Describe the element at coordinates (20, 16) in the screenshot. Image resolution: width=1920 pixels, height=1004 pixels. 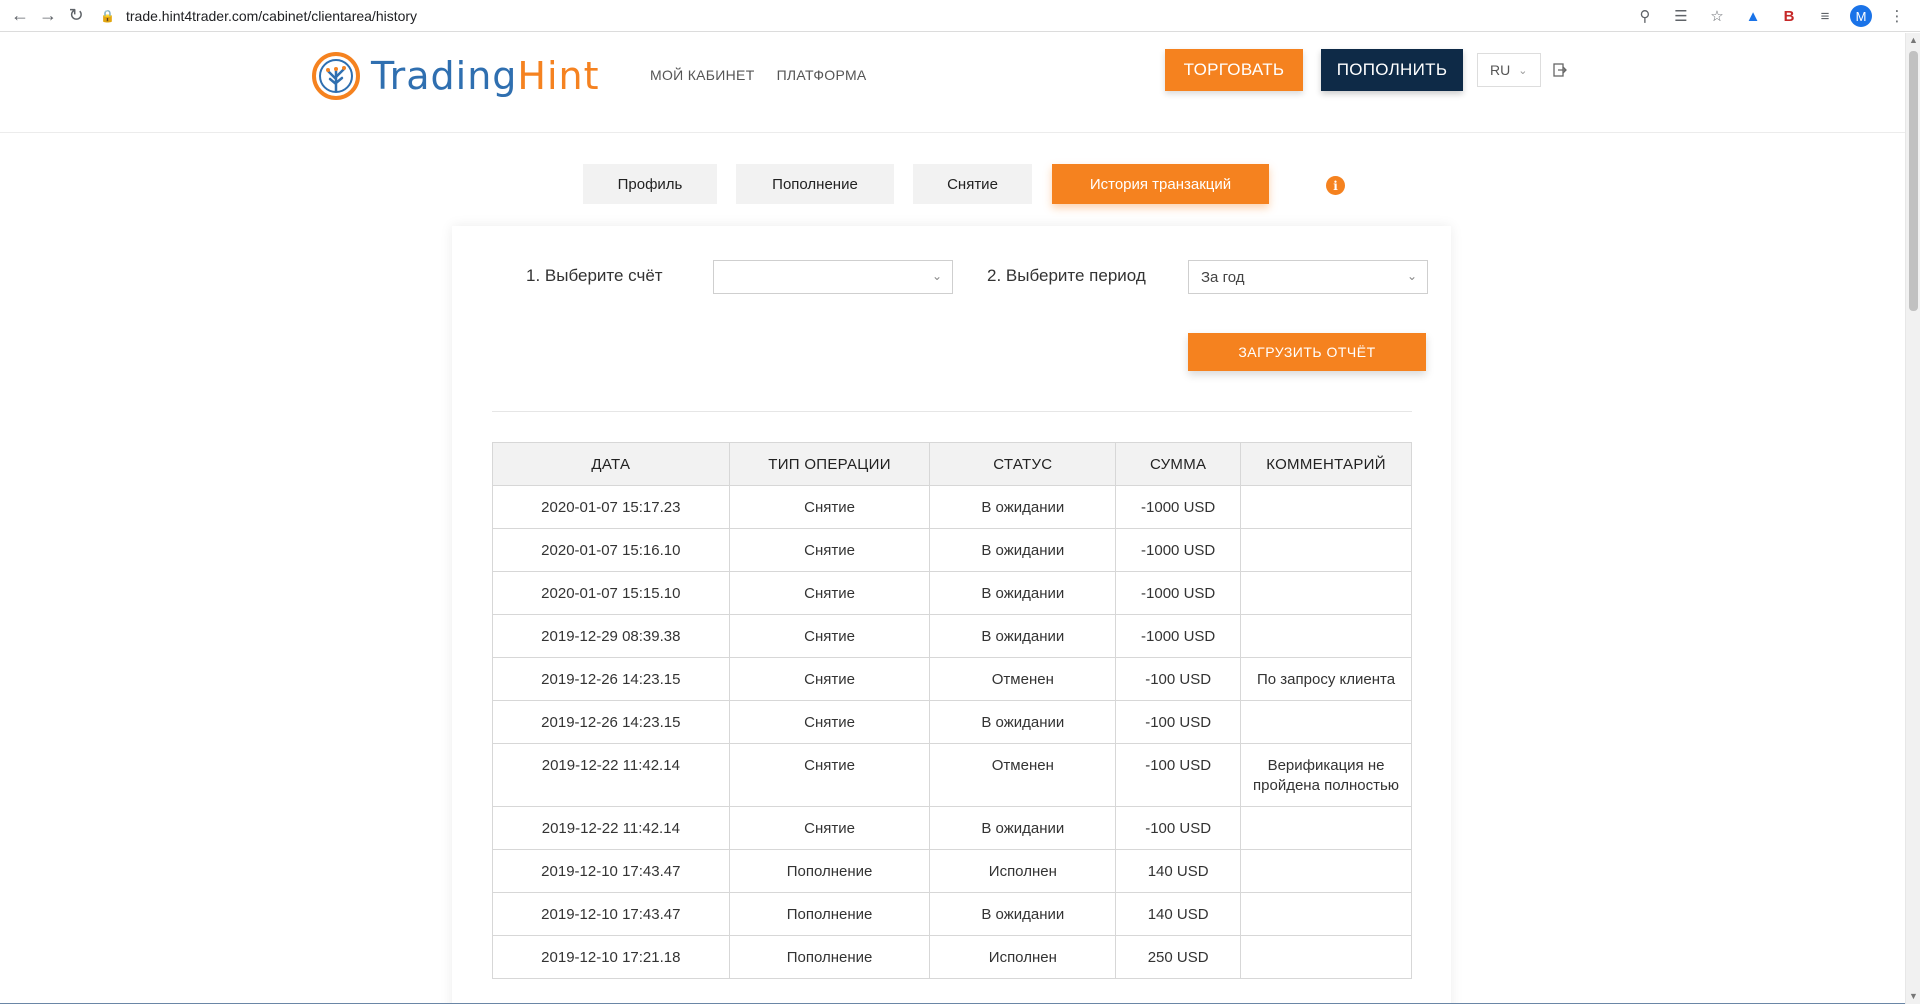
I see `back-icon: ←` at that location.